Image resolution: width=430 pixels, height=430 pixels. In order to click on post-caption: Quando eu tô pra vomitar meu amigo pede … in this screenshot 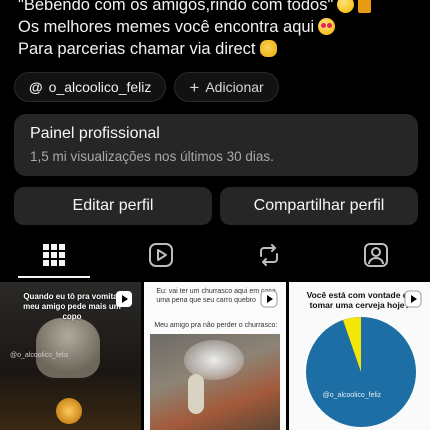, I will do `click(72, 306)`.